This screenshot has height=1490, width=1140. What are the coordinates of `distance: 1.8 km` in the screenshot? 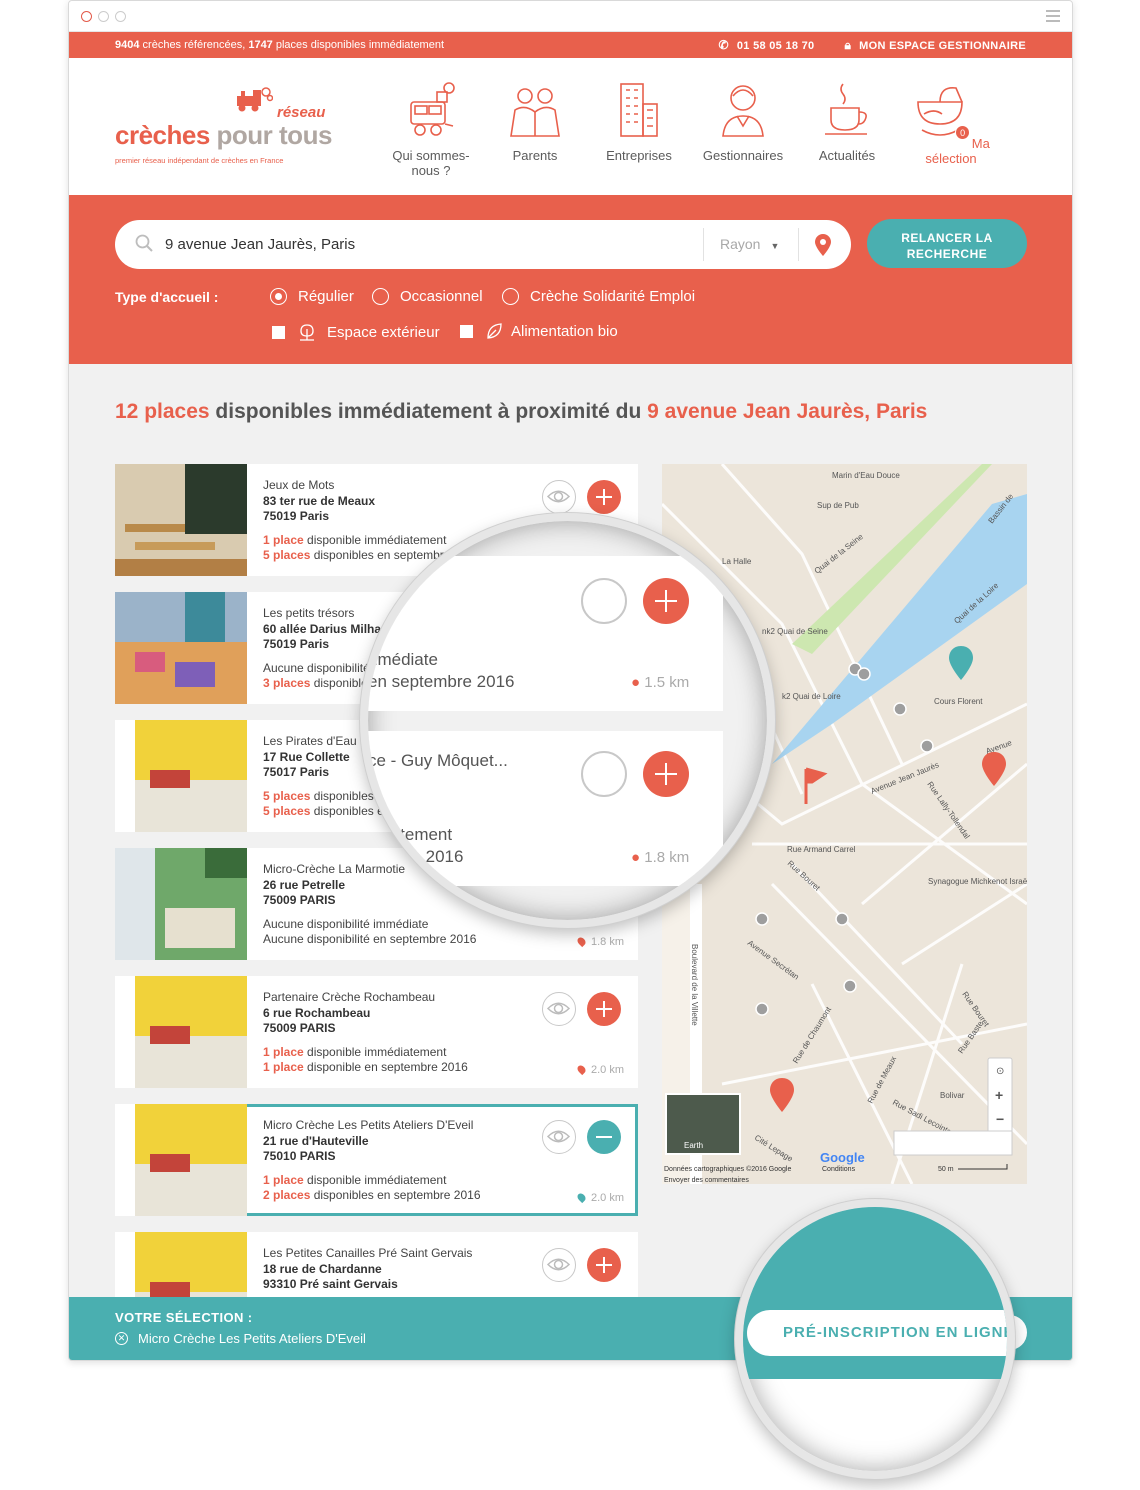 It's located at (599, 941).